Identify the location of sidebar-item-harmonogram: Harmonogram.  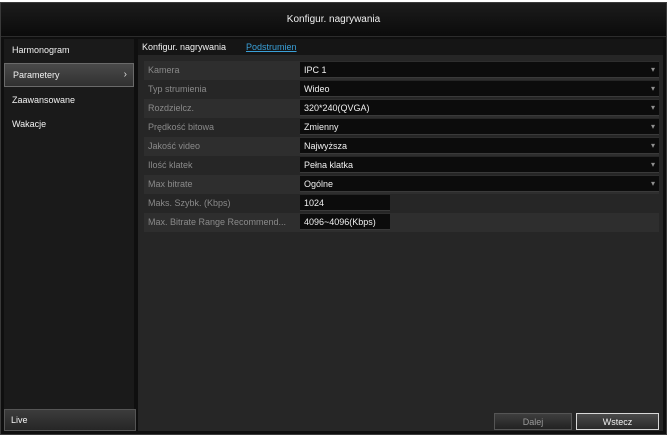
(69, 50).